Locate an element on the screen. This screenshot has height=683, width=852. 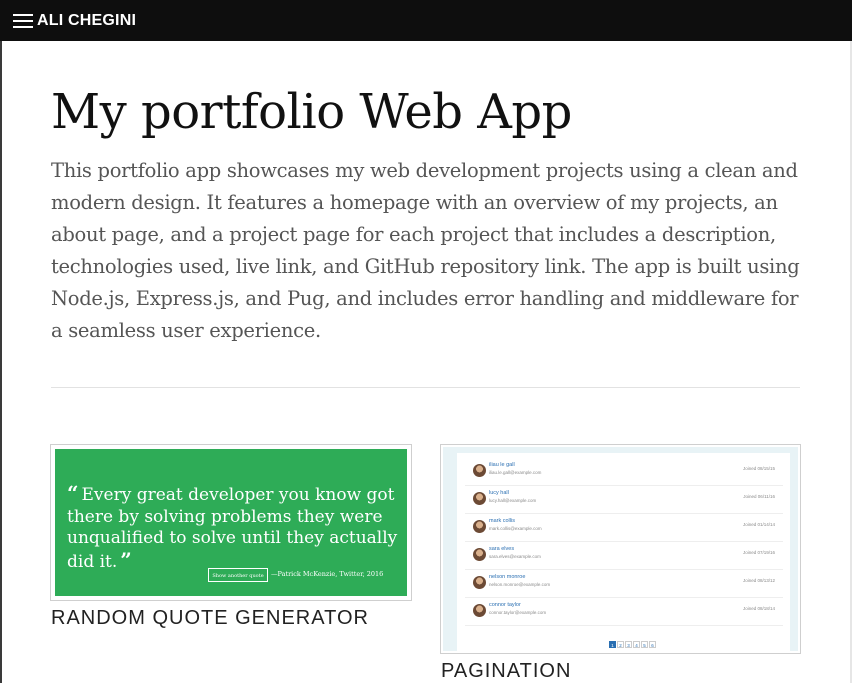
top-navbar: ALI CHEGINI is located at coordinates (426, 20).